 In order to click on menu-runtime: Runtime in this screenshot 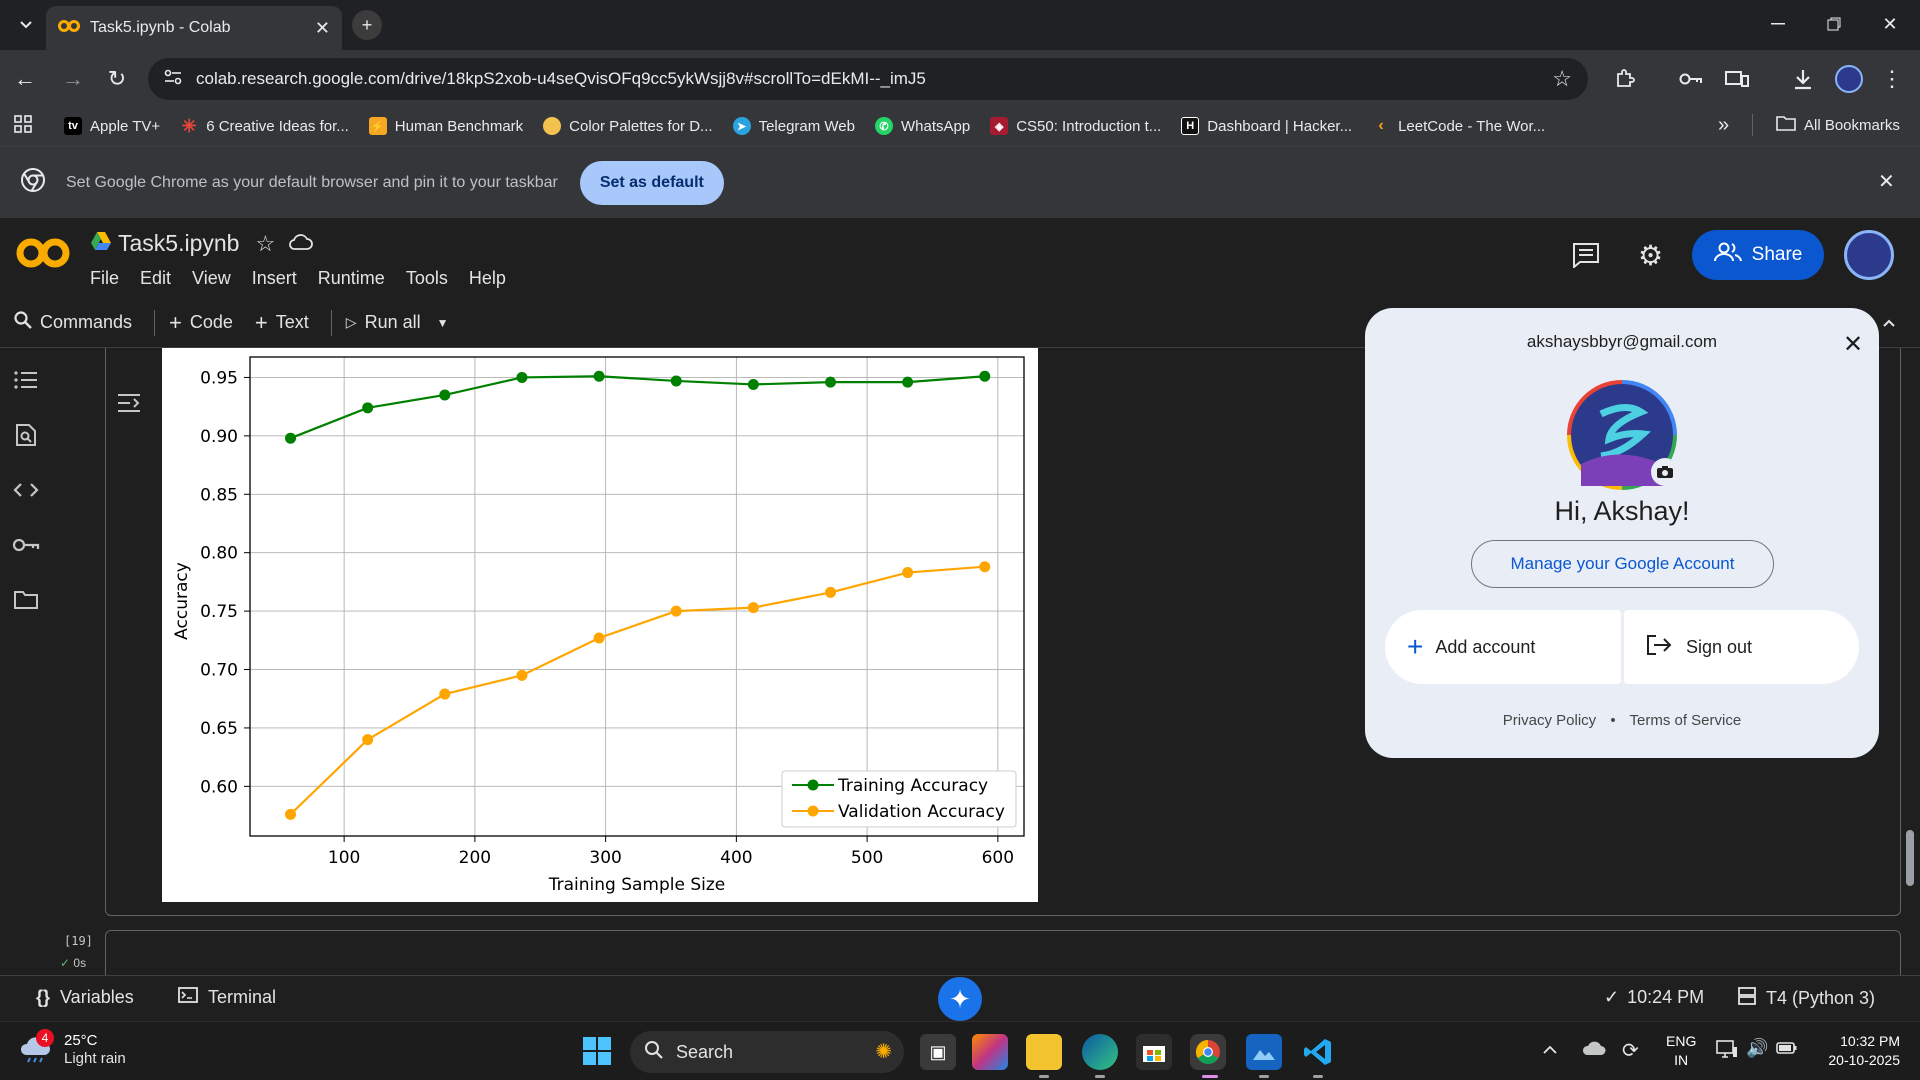, I will do `click(351, 278)`.